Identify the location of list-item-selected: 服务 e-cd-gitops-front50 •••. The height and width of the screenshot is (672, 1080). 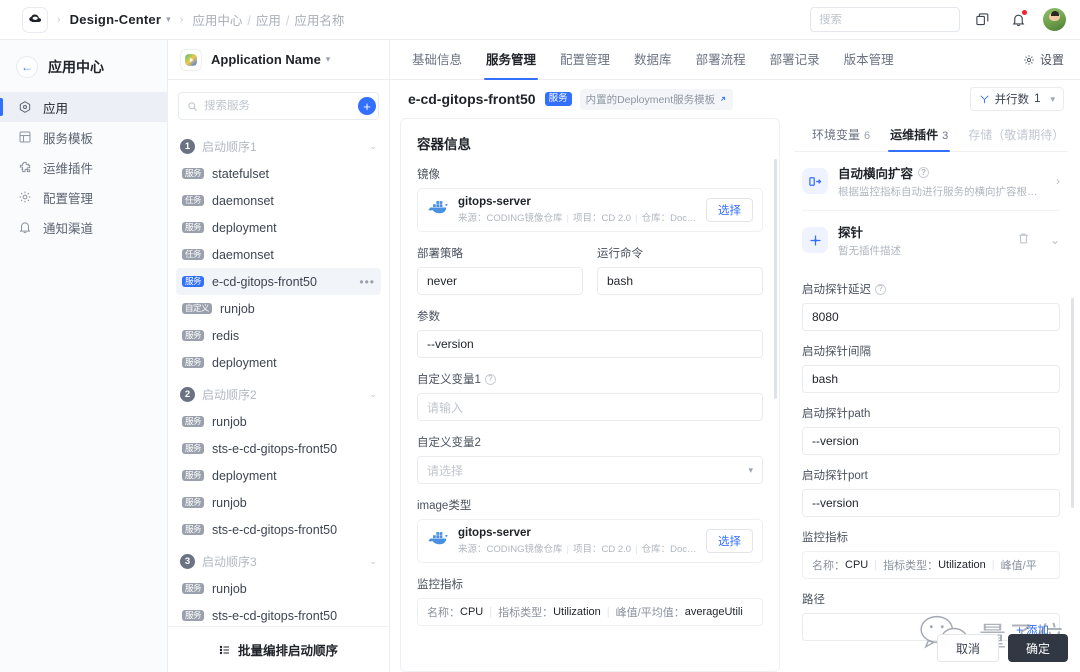
(278, 281).